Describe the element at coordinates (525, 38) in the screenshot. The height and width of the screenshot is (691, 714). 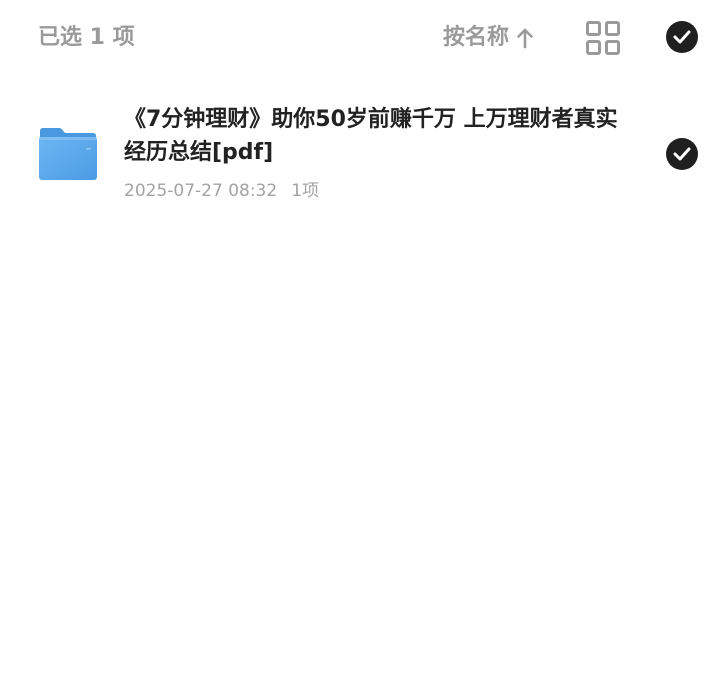
I see `arrow-up-icon` at that location.